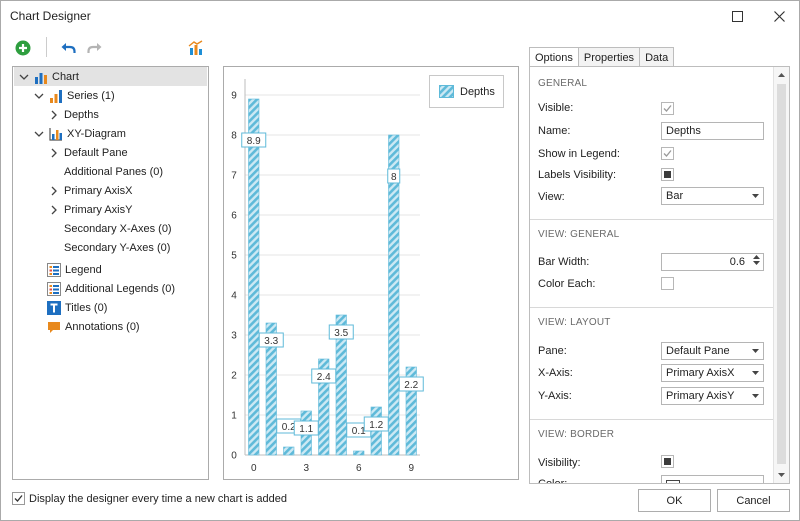 Image resolution: width=800 pixels, height=521 pixels. What do you see at coordinates (712, 262) in the screenshot?
I see `bar-width-spinner: 0.6` at bounding box center [712, 262].